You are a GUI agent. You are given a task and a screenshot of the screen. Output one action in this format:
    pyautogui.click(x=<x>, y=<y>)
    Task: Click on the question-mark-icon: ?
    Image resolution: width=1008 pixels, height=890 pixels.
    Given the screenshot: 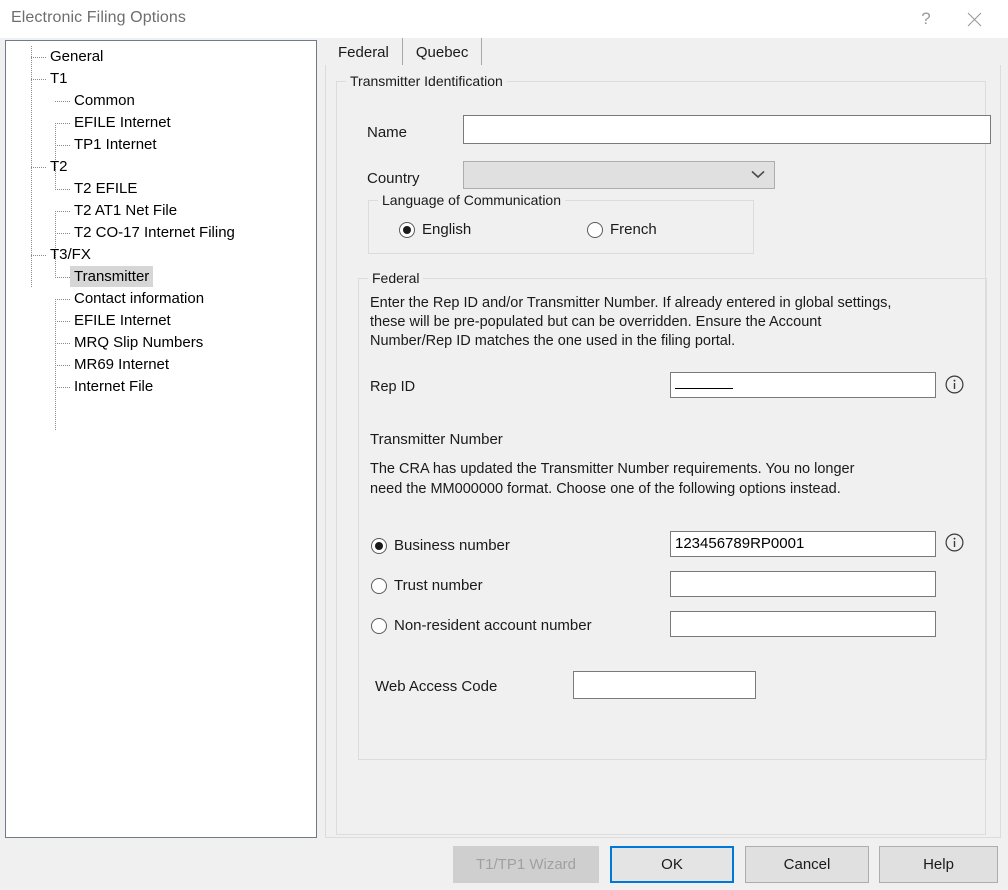 What is the action you would take?
    pyautogui.click(x=926, y=18)
    